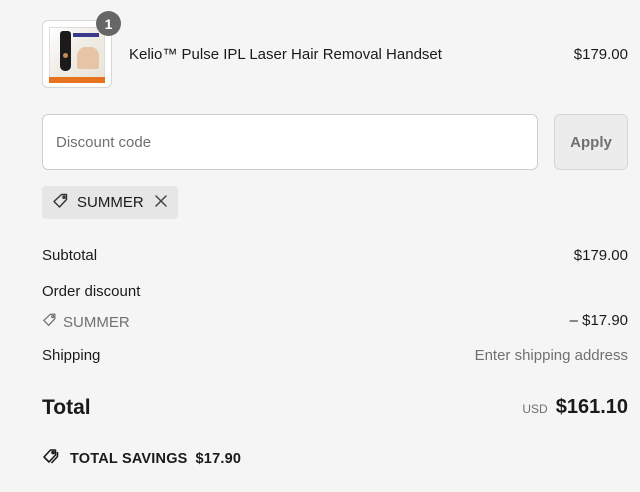 This screenshot has height=492, width=640. I want to click on shipping-label: Shipping, so click(71, 355).